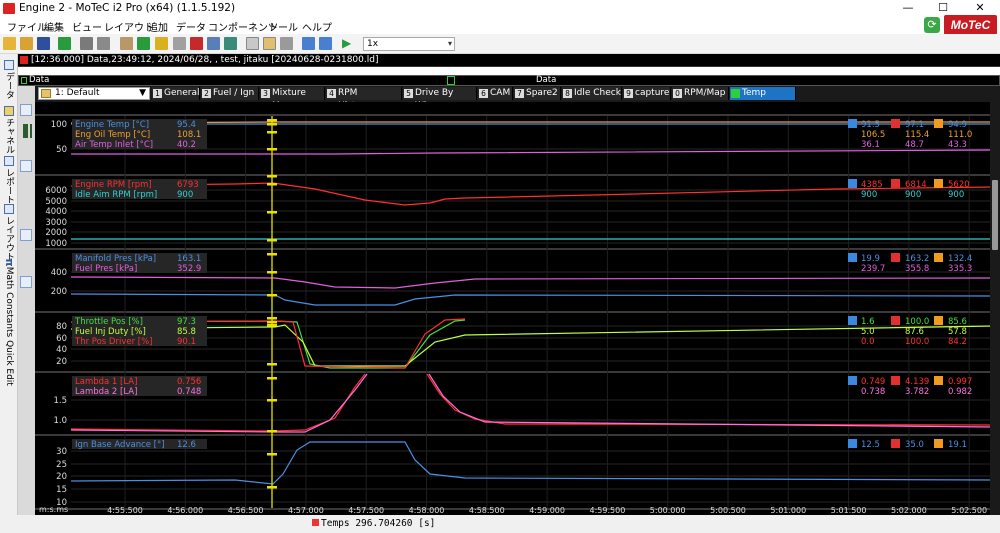 The width and height of the screenshot is (1000, 533). What do you see at coordinates (129, 26) in the screenshot?
I see `menu-layout: レイアウト` at bounding box center [129, 26].